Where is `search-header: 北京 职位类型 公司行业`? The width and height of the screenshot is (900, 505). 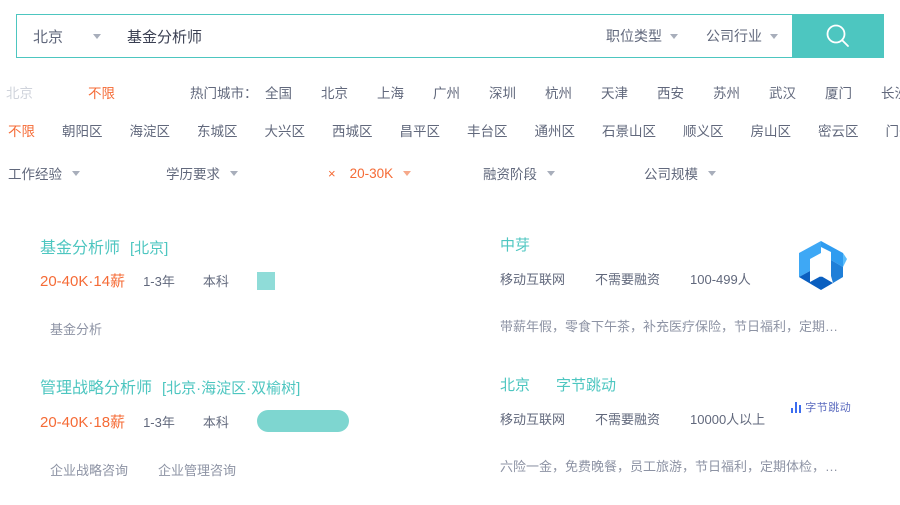
search-header: 北京 职位类型 公司行业 is located at coordinates (450, 36).